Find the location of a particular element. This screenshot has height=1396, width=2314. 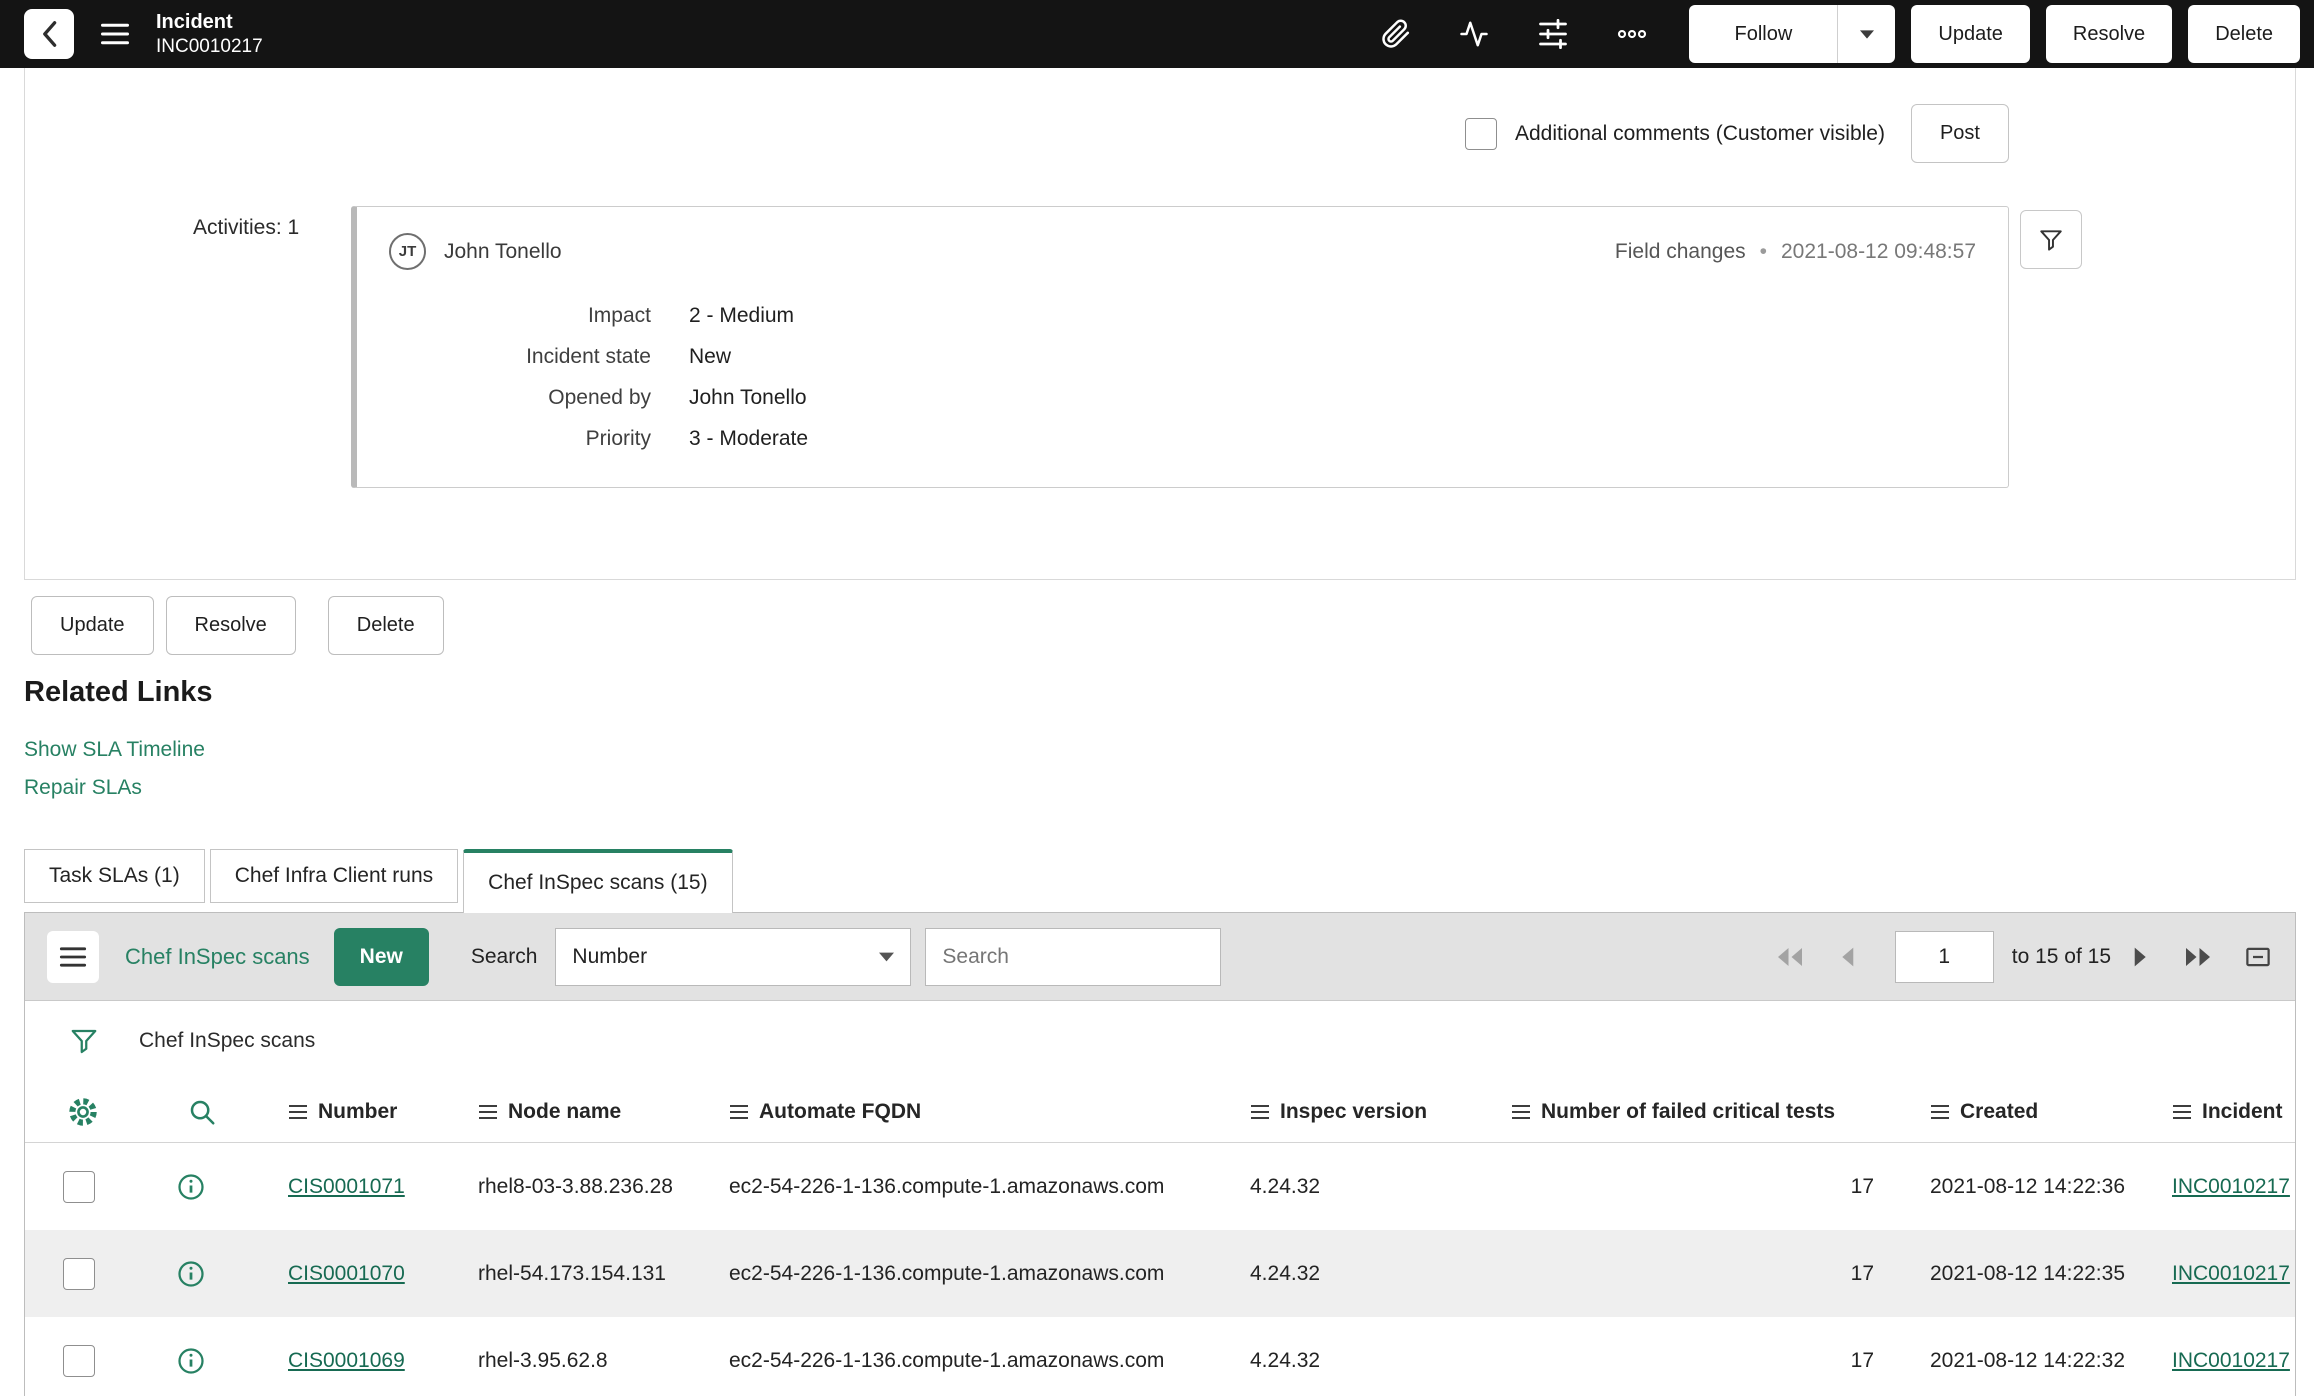

column-header-label: Automate FQDN is located at coordinates (840, 1111).